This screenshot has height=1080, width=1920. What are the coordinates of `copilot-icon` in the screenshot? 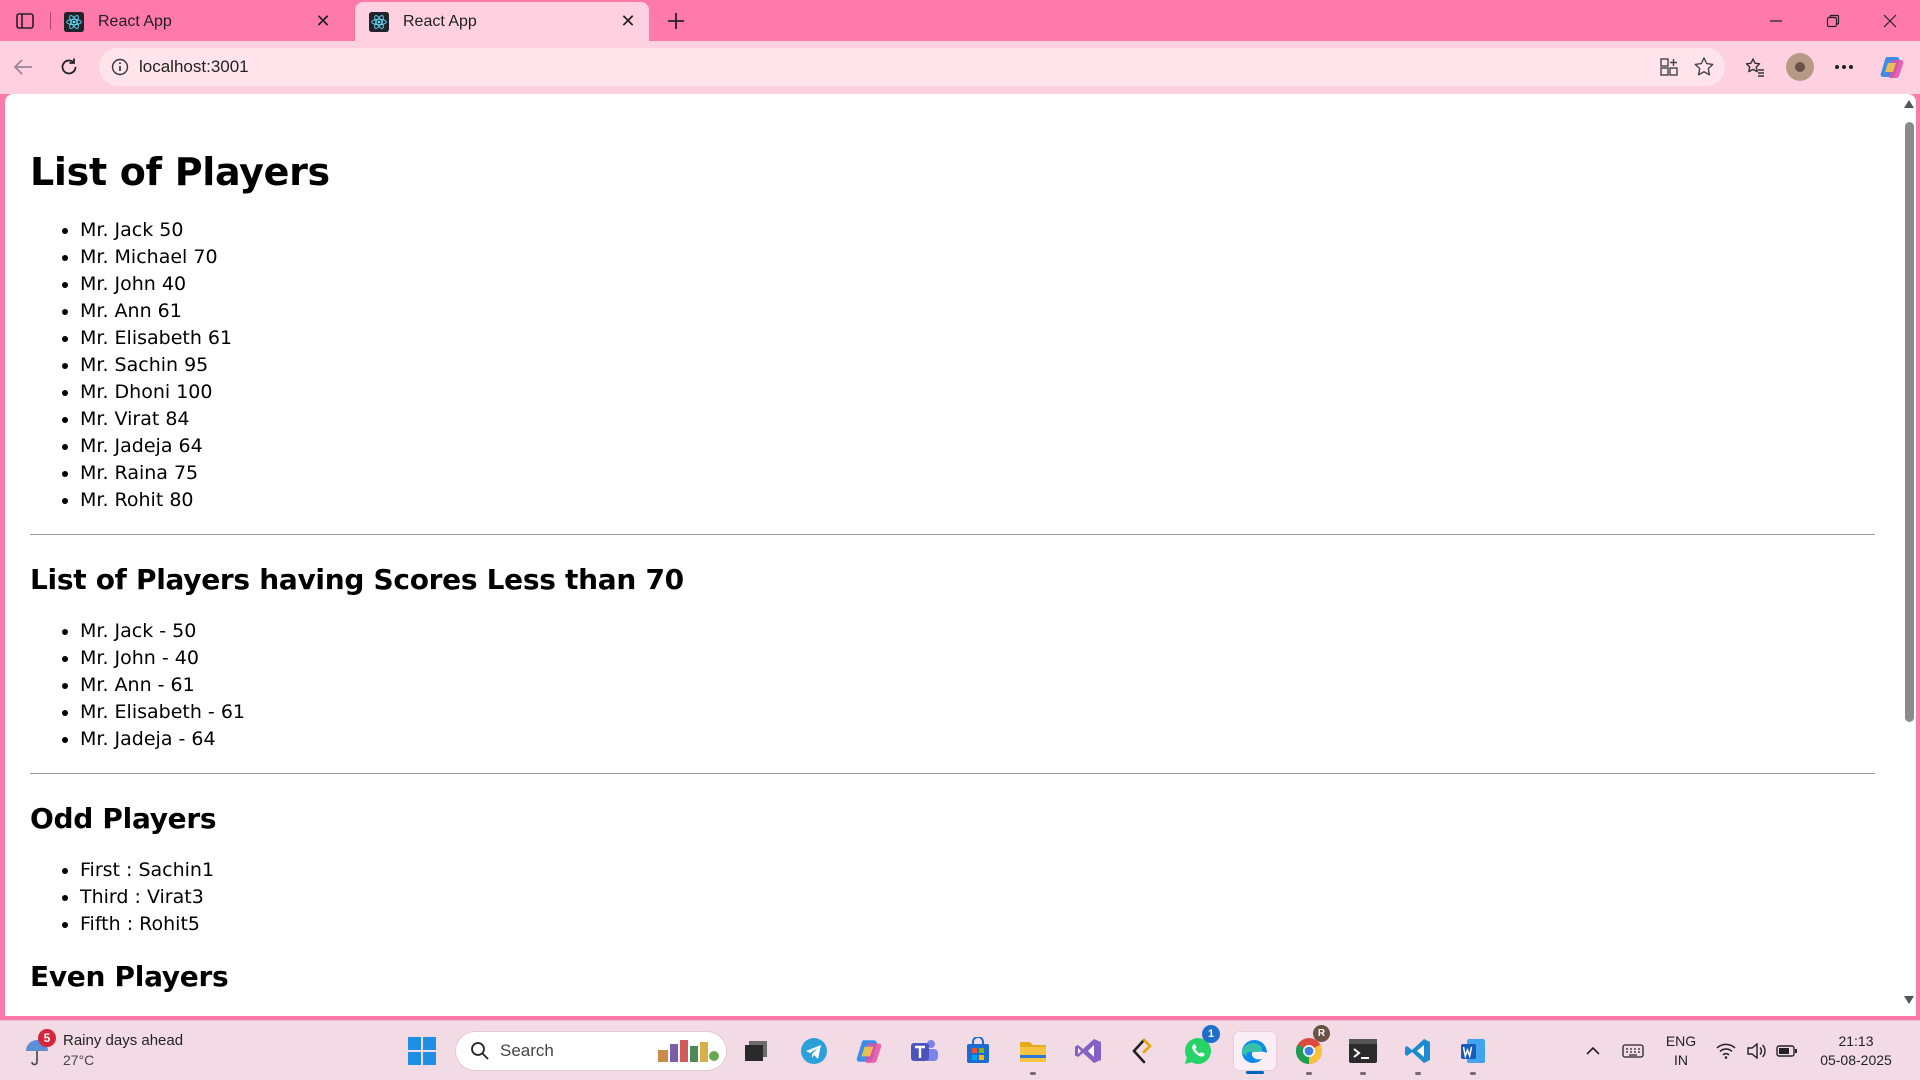 It's located at (869, 1051).